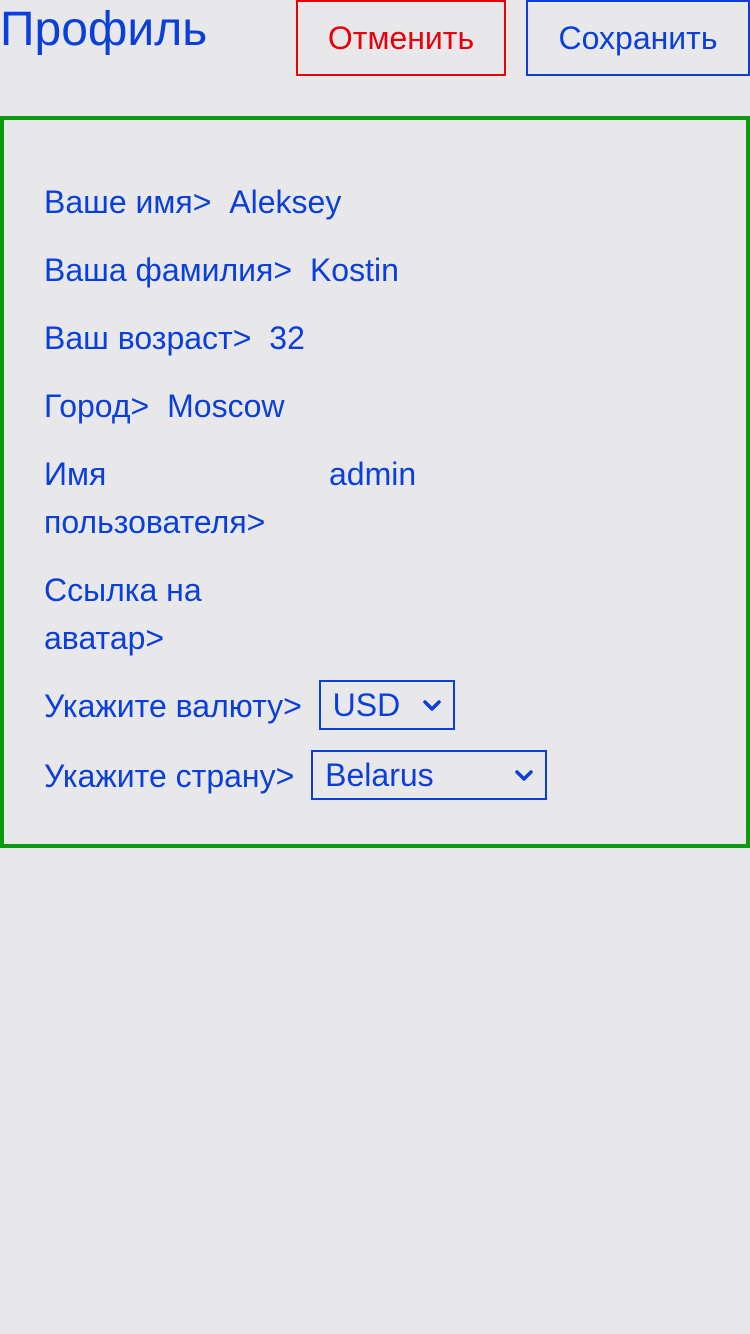 The width and height of the screenshot is (750, 1334). Describe the element at coordinates (354, 270) in the screenshot. I see `last-name-value: Kostin` at that location.